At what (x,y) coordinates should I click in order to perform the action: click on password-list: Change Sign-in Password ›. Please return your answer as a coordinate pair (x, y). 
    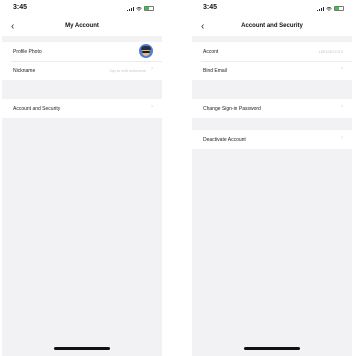
    Looking at the image, I should click on (272, 108).